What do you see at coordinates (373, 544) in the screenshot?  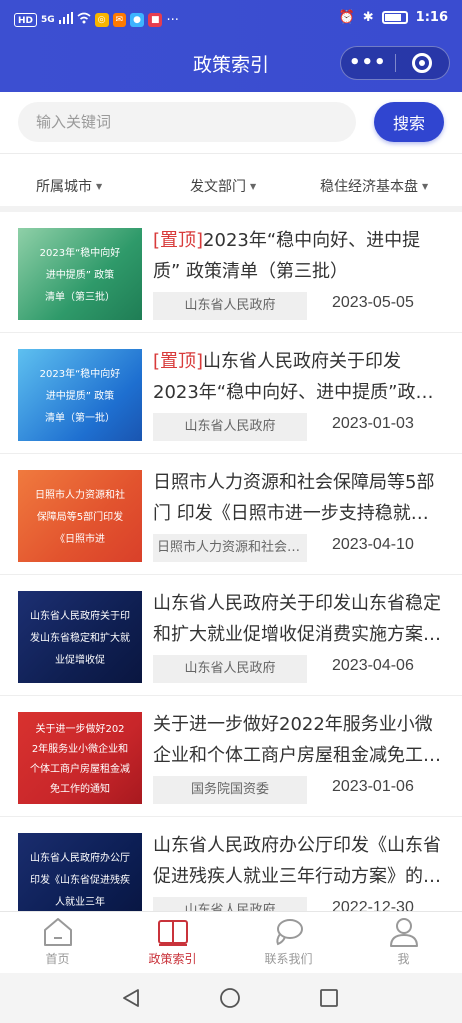 I see `item-date: 2023-04-10` at bounding box center [373, 544].